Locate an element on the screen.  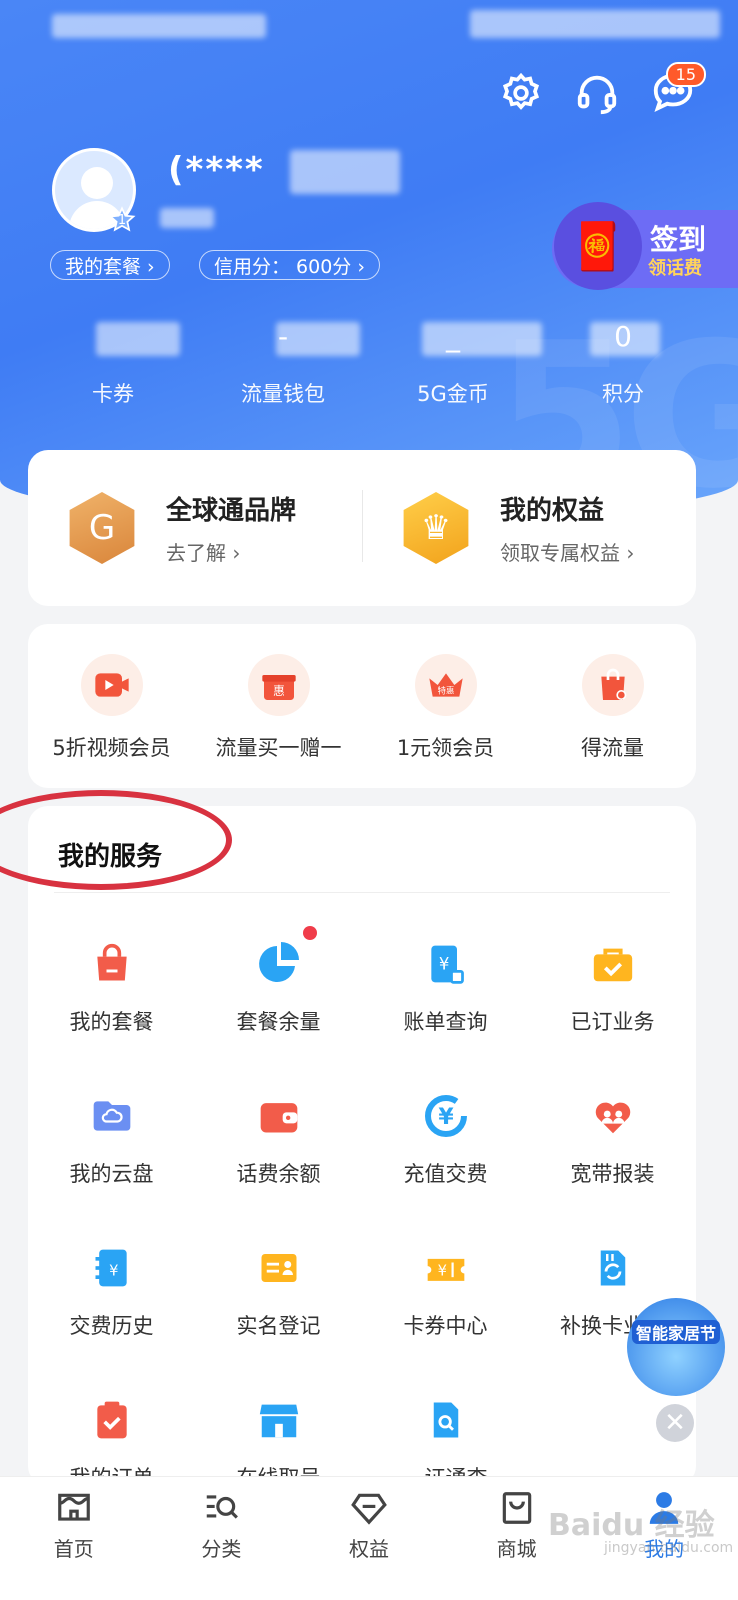
shopping-bag-icon is located at coordinates (516, 1508).